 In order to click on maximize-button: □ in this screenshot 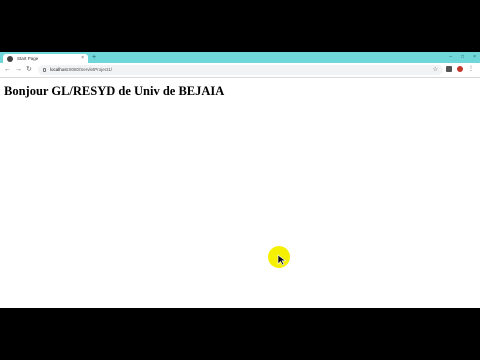, I will do `click(462, 57)`.